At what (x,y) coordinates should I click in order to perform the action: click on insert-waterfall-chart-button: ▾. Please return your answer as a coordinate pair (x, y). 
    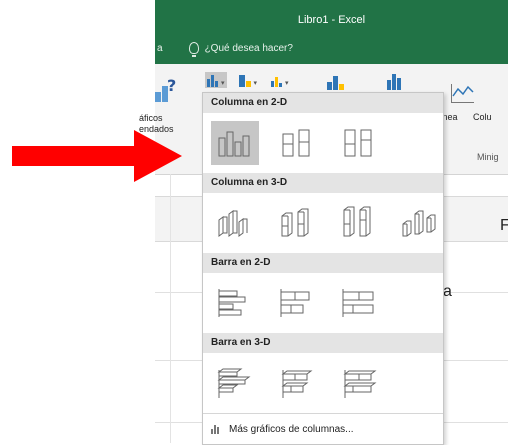
    Looking at the image, I should click on (280, 80).